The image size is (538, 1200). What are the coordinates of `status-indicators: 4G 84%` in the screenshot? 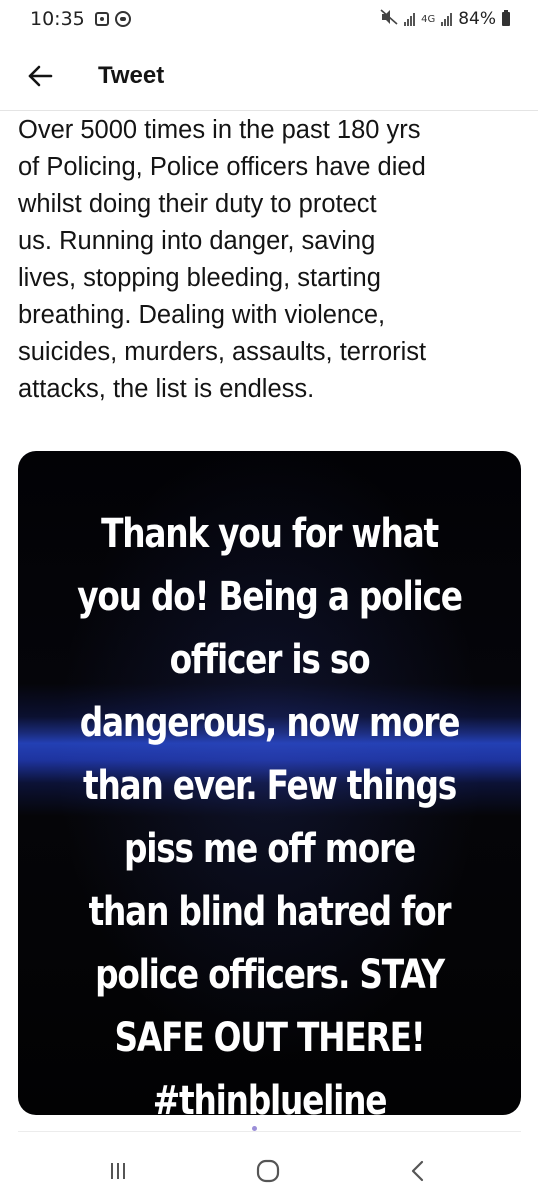 It's located at (445, 19).